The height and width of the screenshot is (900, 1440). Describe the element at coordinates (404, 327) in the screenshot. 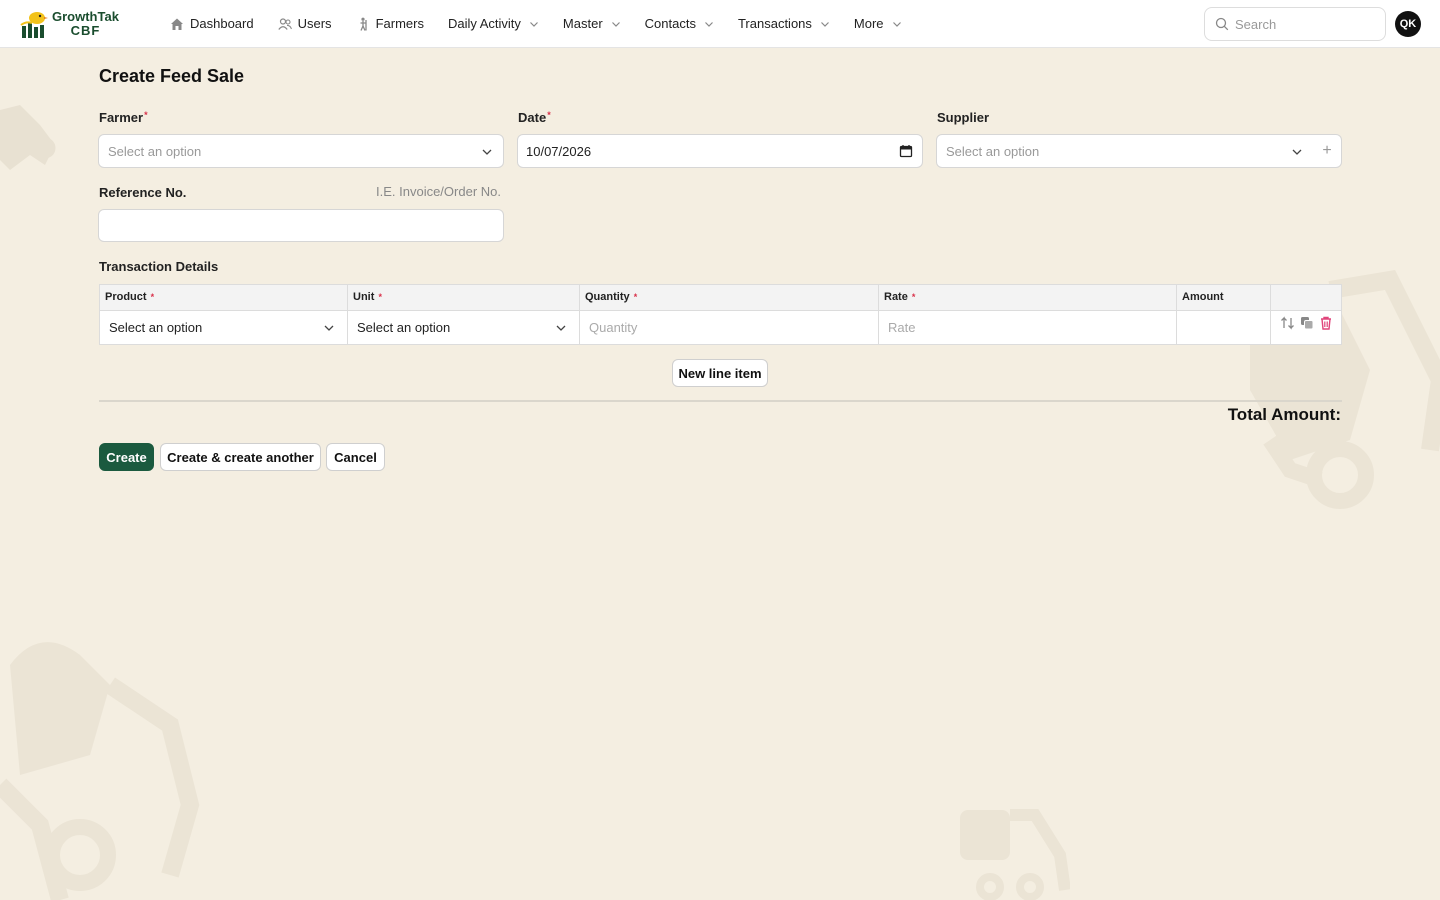

I see `unit-select-value: Select an option` at that location.